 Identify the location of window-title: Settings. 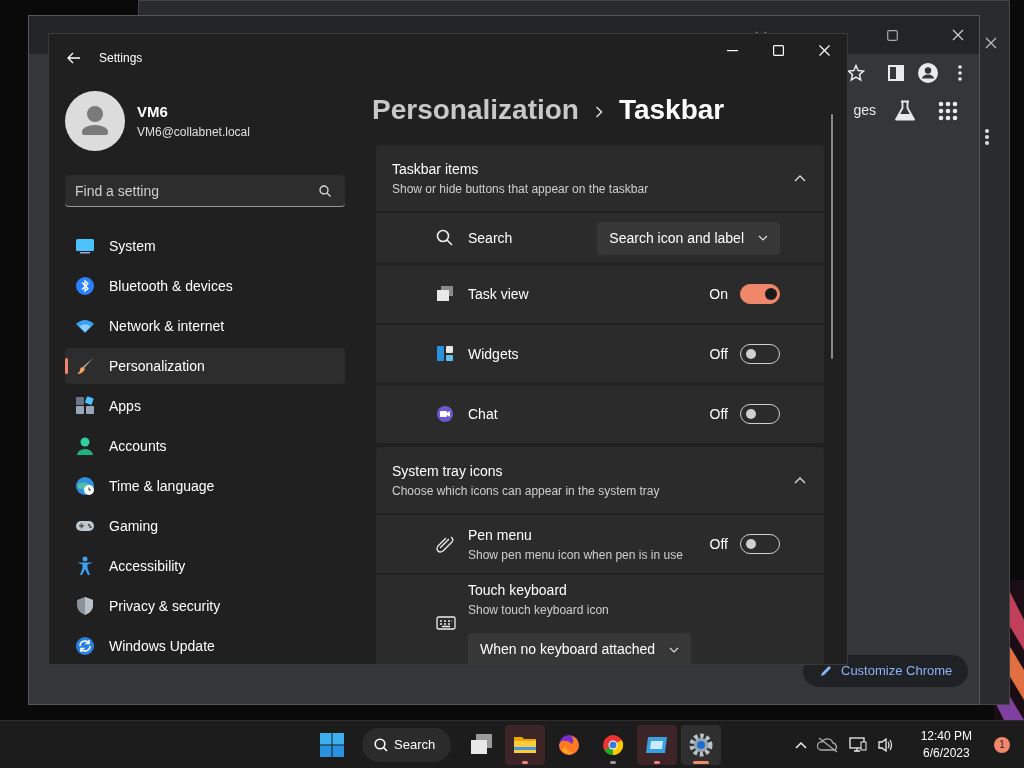
(121, 58).